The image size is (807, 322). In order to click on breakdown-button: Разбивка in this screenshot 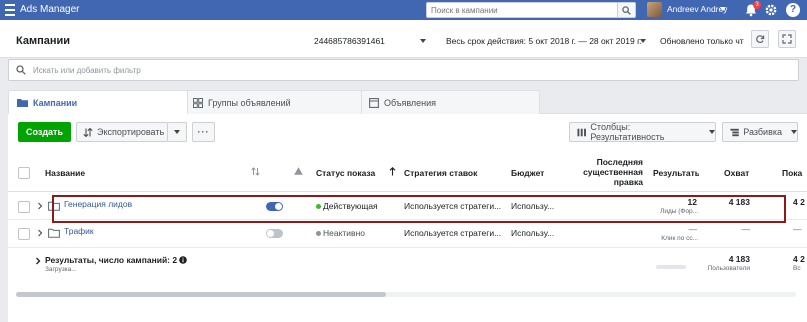, I will do `click(760, 132)`.